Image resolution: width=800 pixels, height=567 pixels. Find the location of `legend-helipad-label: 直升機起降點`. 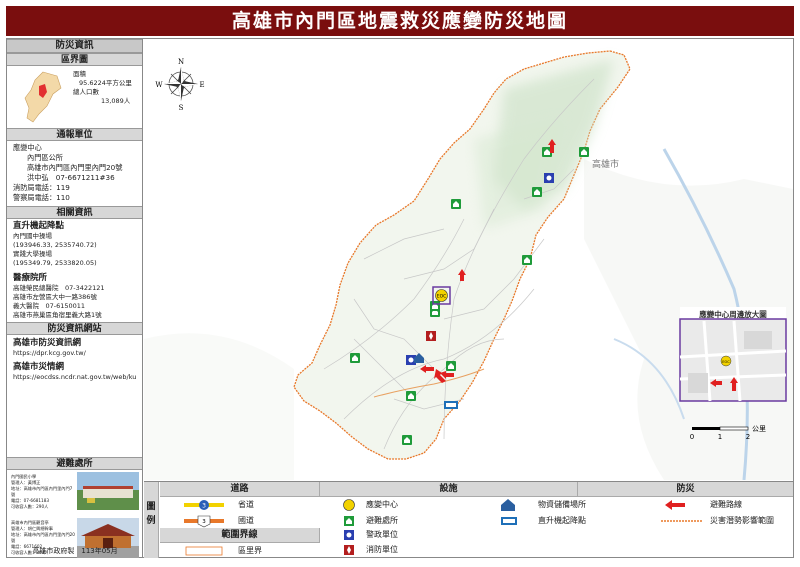

legend-helipad-label: 直升機起降點 is located at coordinates (562, 520).